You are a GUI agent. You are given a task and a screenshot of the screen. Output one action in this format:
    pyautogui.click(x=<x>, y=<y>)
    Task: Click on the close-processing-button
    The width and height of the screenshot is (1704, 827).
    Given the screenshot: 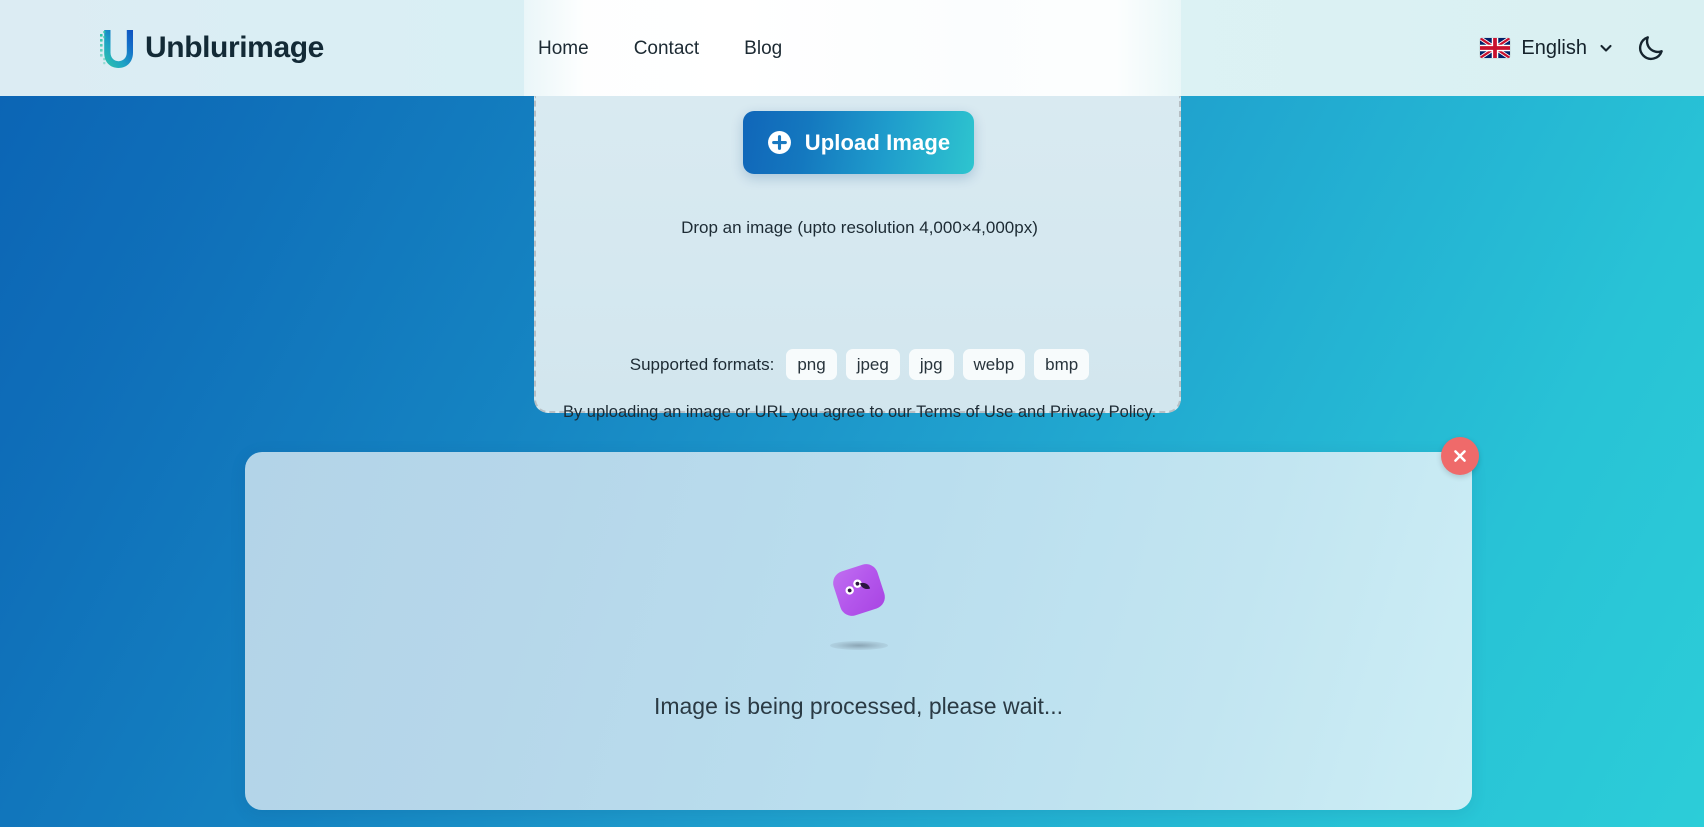 What is the action you would take?
    pyautogui.click(x=1460, y=456)
    